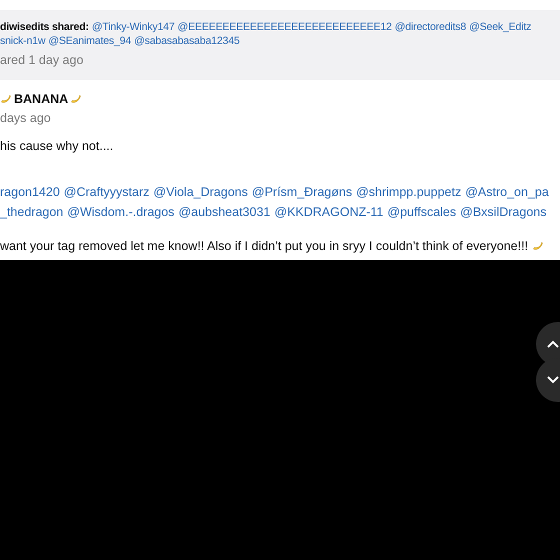 The image size is (560, 560). Describe the element at coordinates (553, 344) in the screenshot. I see `chevron-up-icon` at that location.